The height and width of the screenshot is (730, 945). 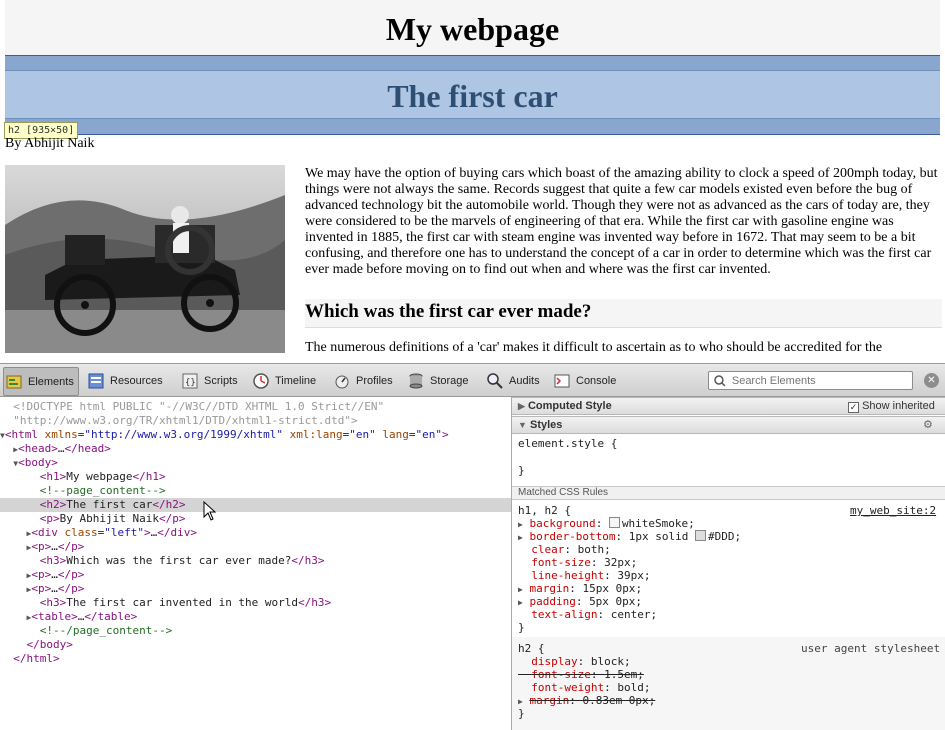 What do you see at coordinates (728, 493) in the screenshot?
I see `matched-css-rules-header: Matched CSS Rules` at bounding box center [728, 493].